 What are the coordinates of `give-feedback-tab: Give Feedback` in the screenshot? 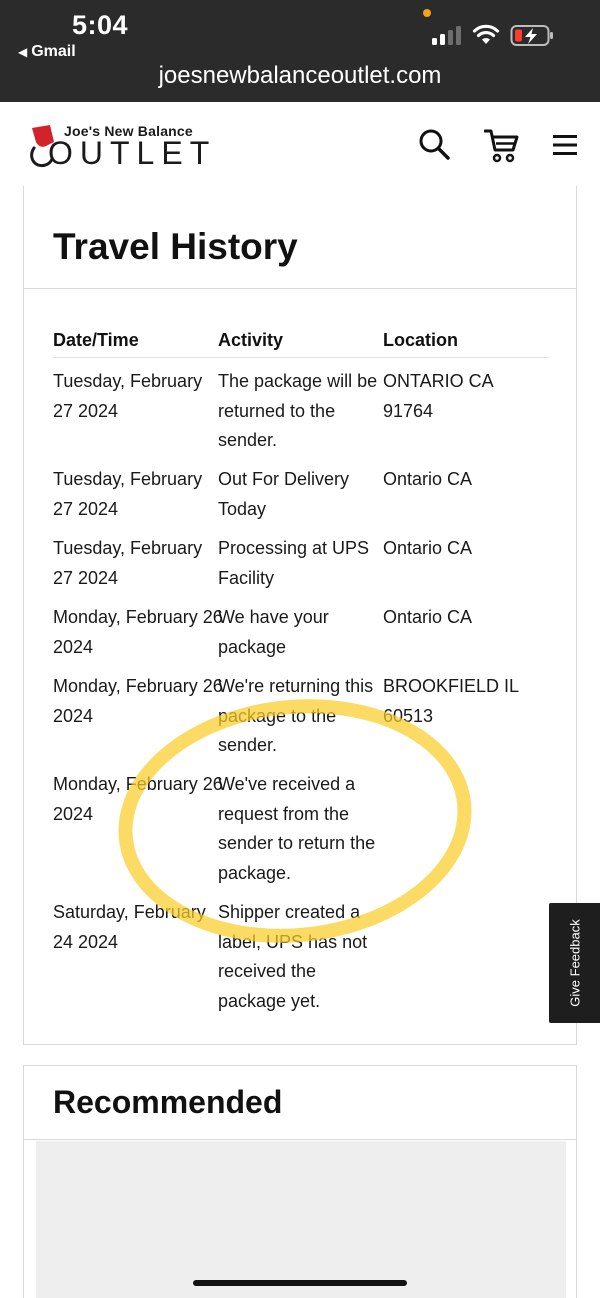 It's located at (574, 963).